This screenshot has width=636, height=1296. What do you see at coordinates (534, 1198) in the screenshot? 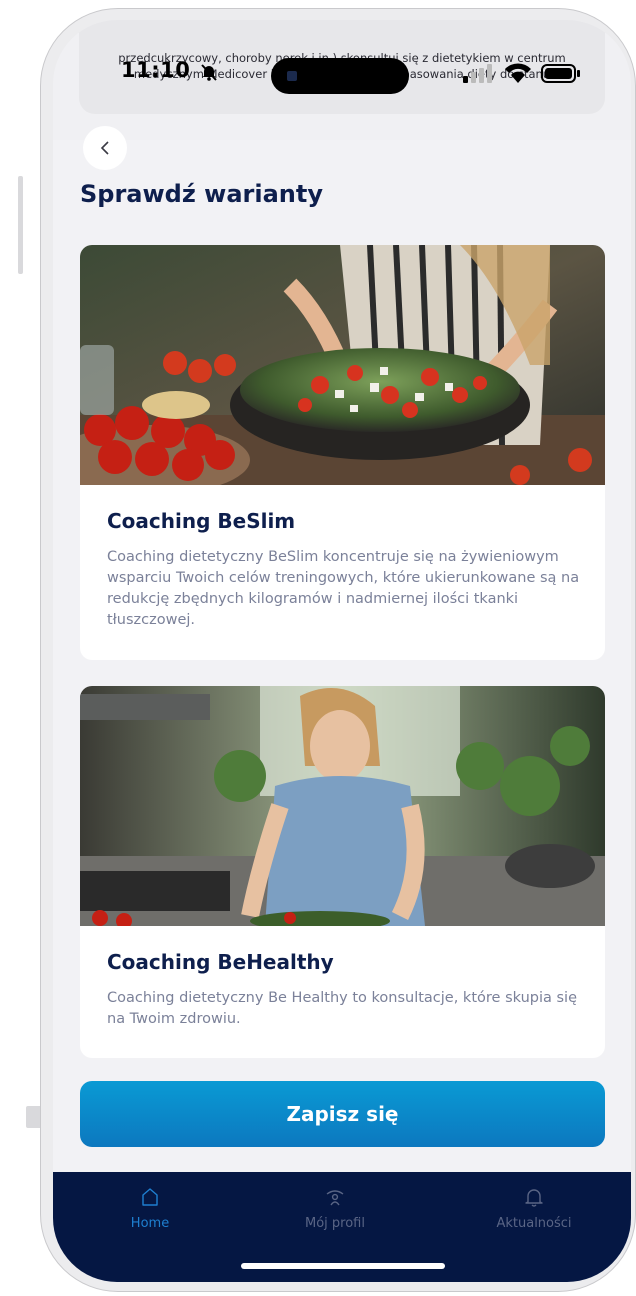
I see `bell-icon` at bounding box center [534, 1198].